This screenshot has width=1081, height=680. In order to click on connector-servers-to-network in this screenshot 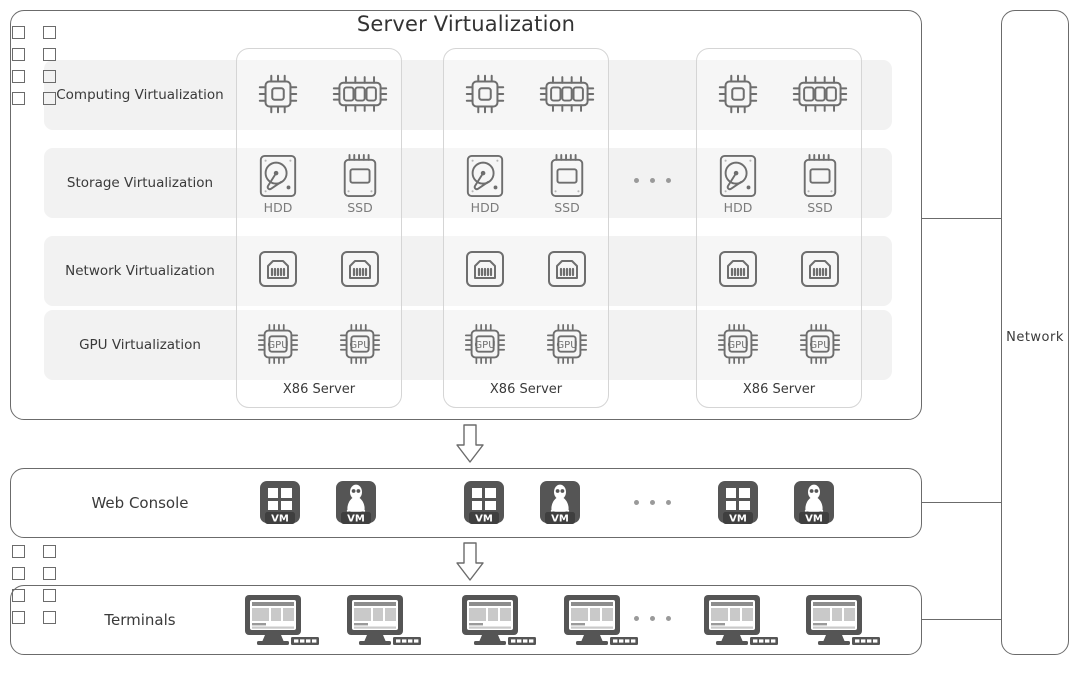, I will do `click(961, 218)`.